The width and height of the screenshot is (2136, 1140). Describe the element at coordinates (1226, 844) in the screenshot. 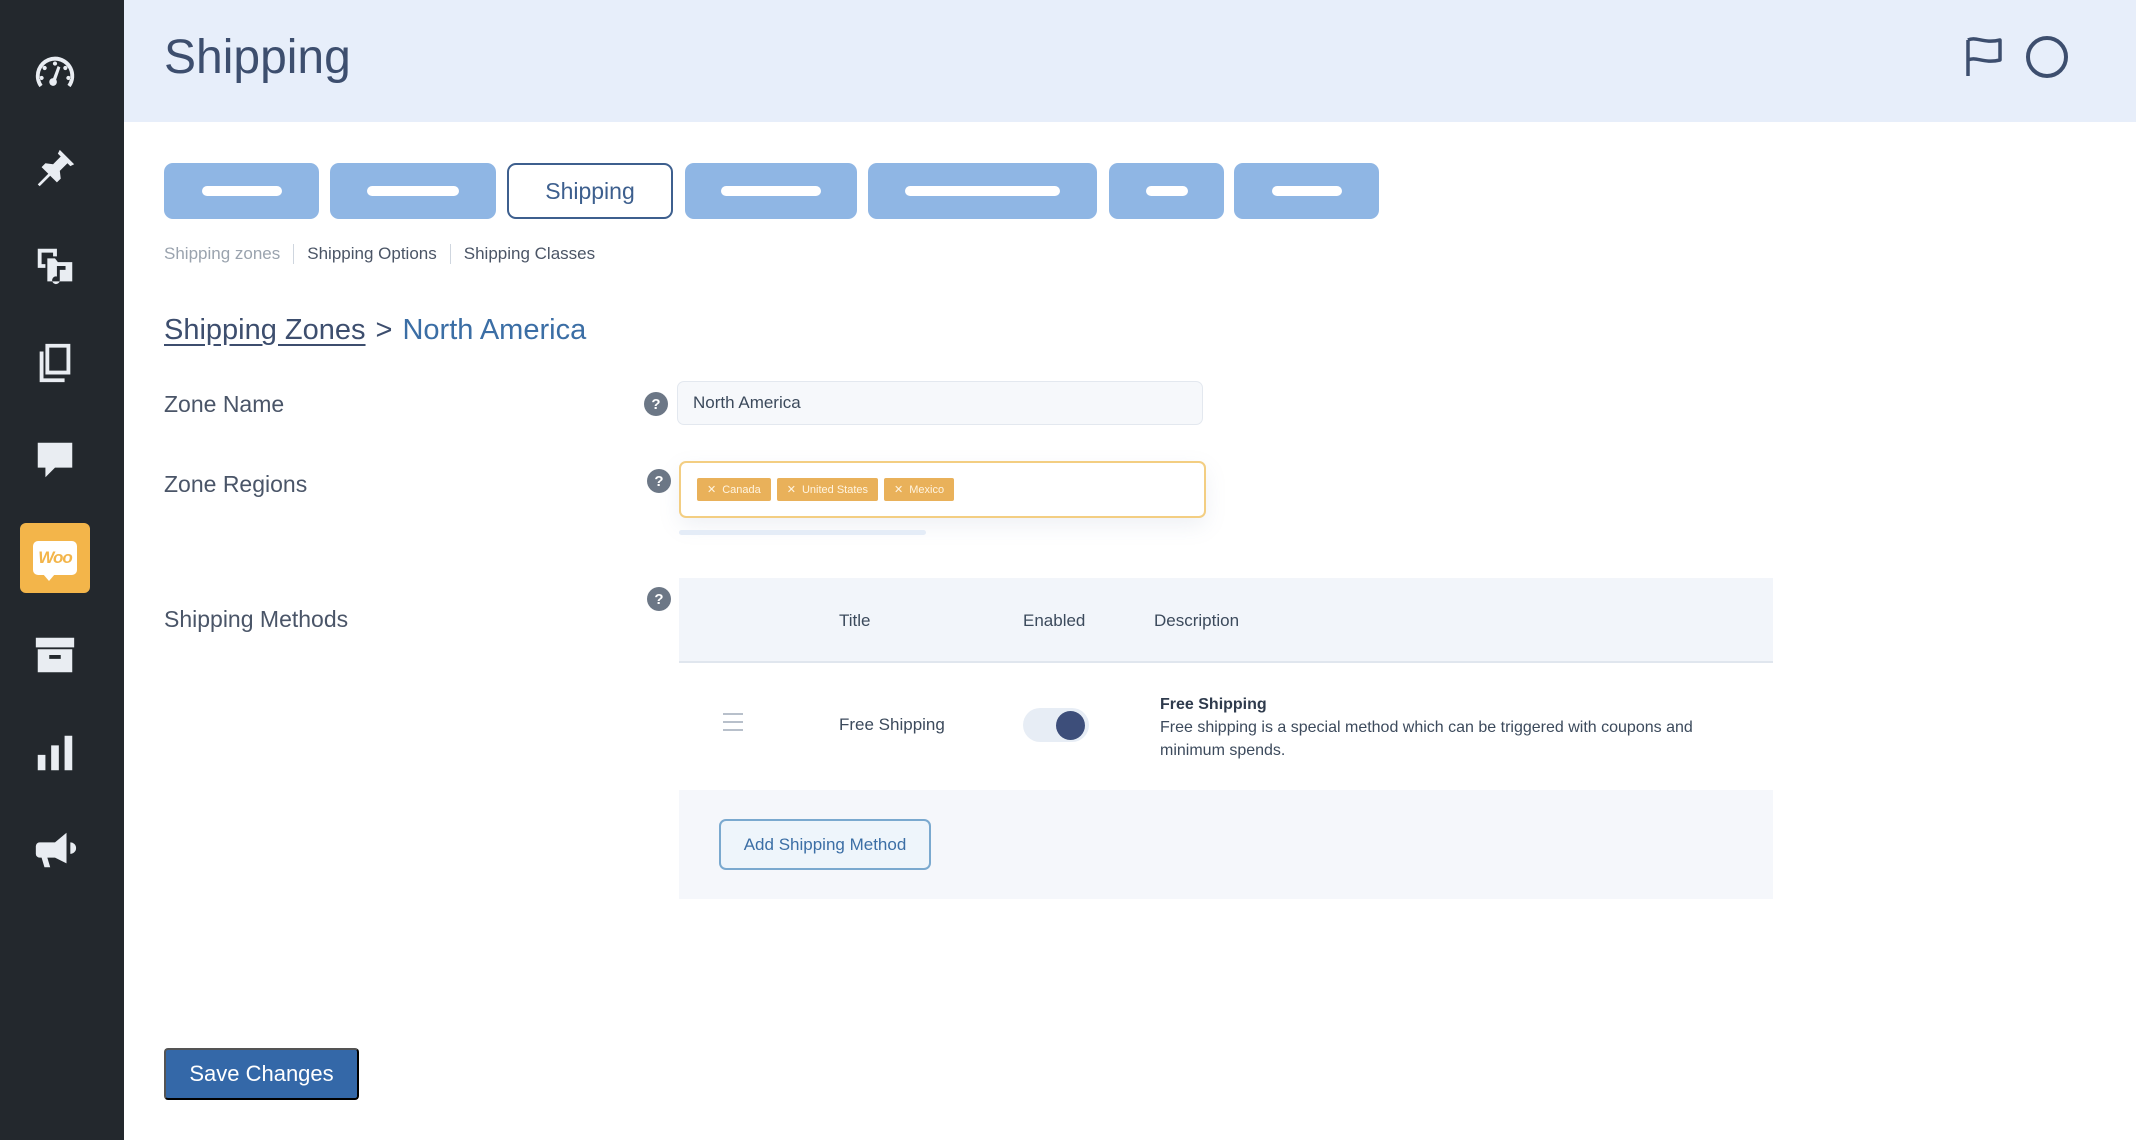

I see `table-footer: Add Shipping Method` at that location.